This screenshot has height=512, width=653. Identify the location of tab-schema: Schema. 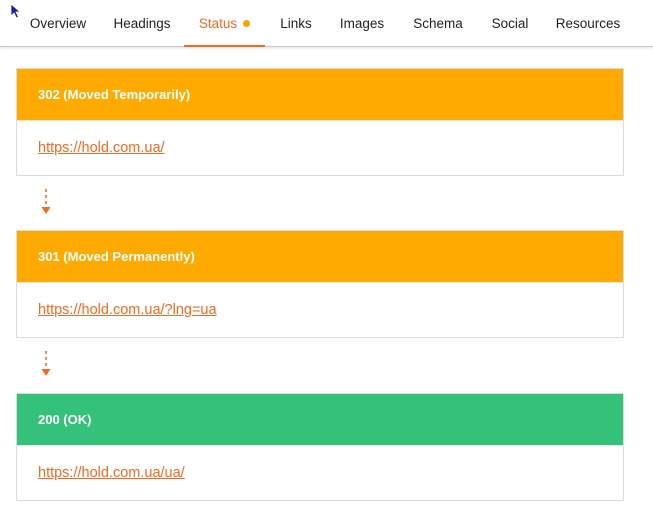
(438, 23).